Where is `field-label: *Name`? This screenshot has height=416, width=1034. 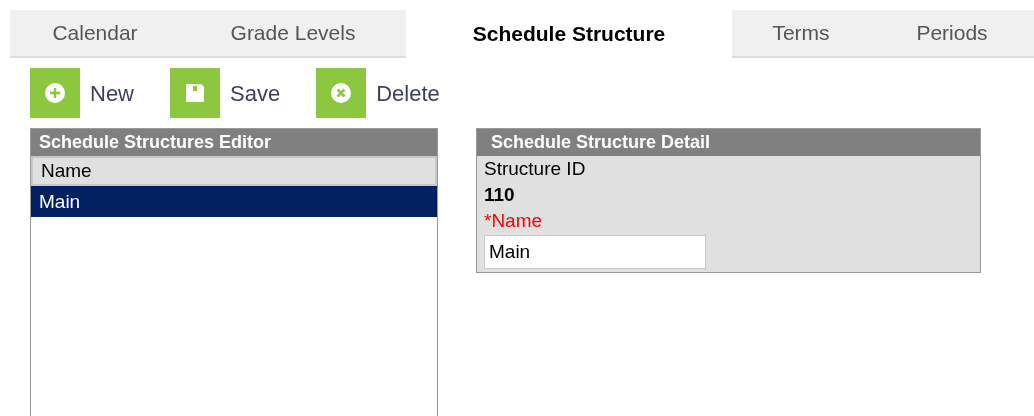
field-label: *Name is located at coordinates (513, 221).